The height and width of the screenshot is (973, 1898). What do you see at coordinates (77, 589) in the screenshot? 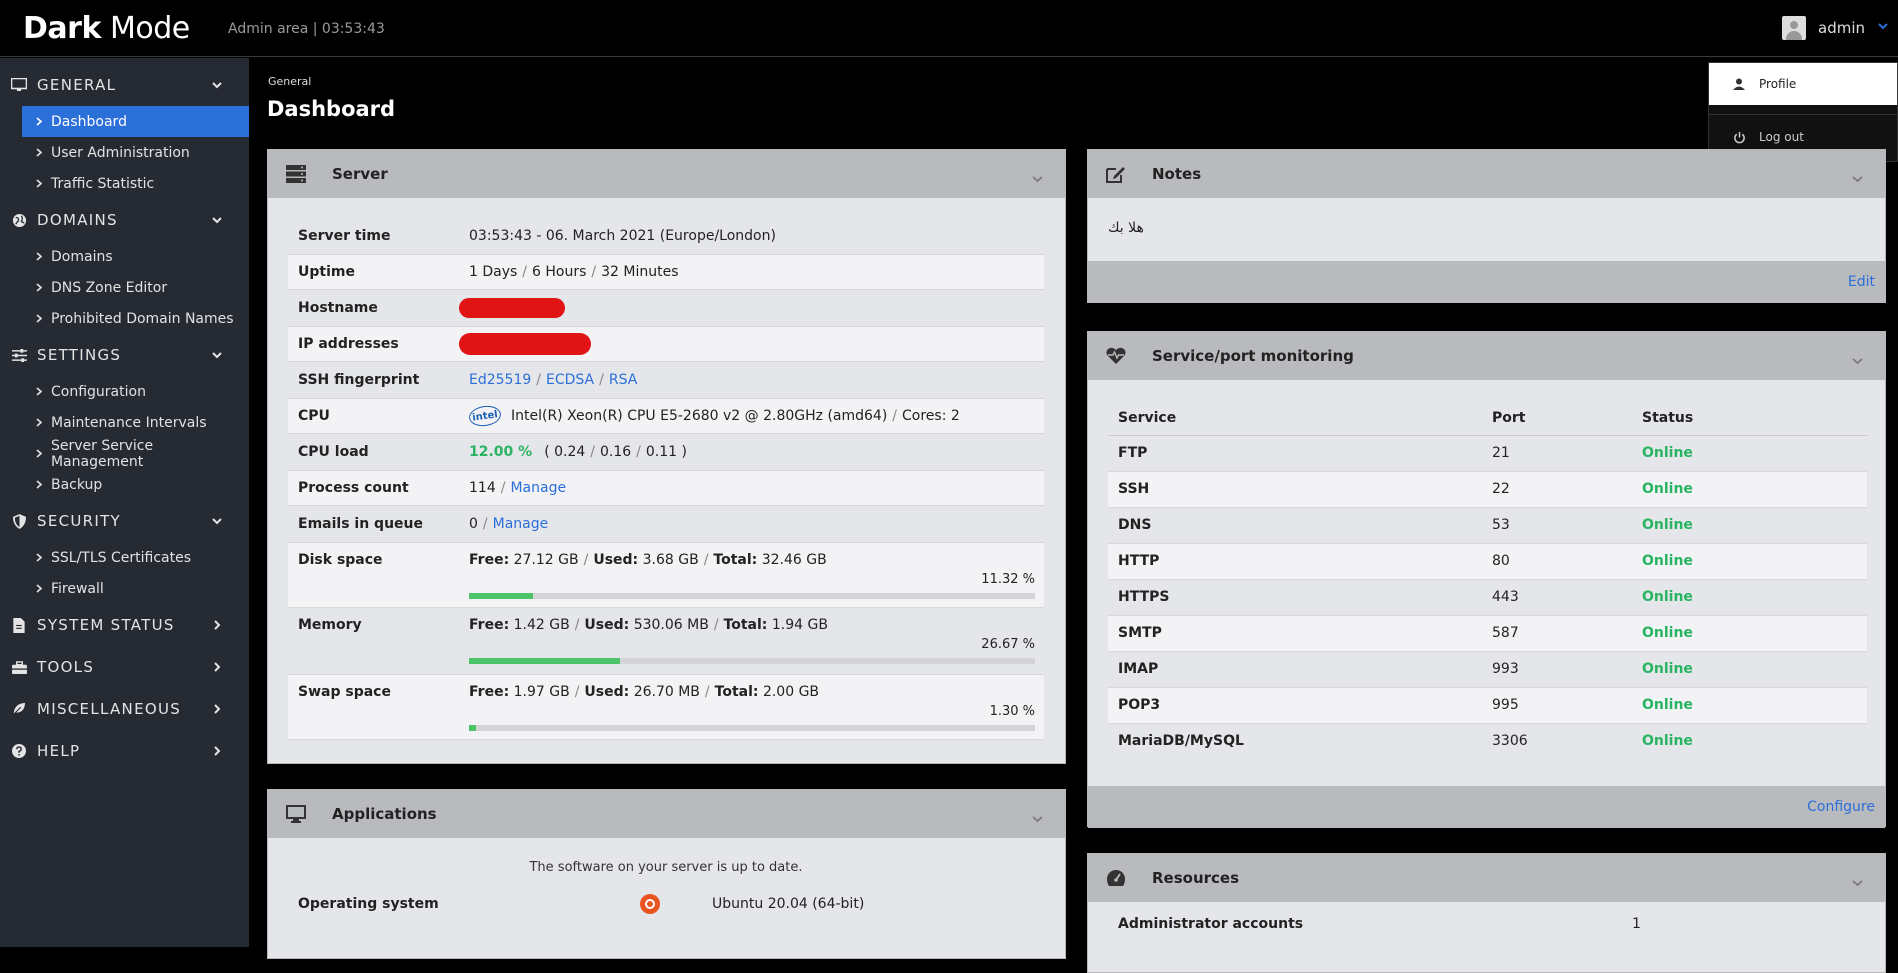
I see `sidebar-item-label: Firewall` at bounding box center [77, 589].